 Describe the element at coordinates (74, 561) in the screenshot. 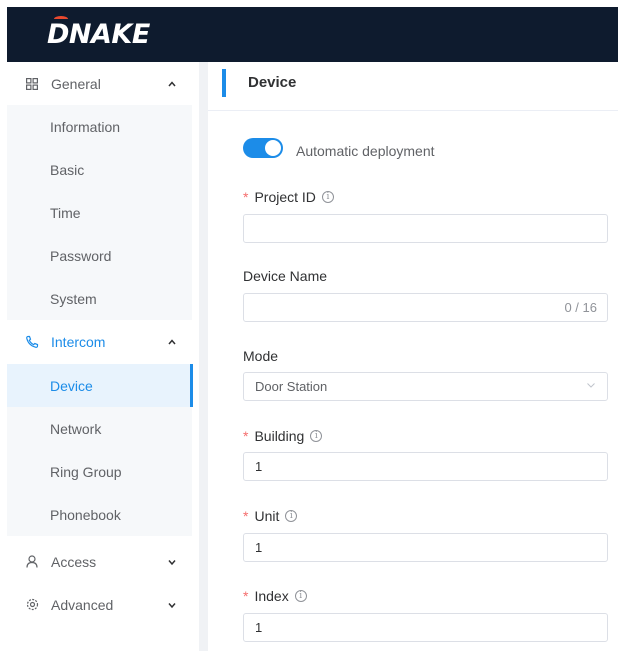

I see `sidebar-group-label: Access` at that location.